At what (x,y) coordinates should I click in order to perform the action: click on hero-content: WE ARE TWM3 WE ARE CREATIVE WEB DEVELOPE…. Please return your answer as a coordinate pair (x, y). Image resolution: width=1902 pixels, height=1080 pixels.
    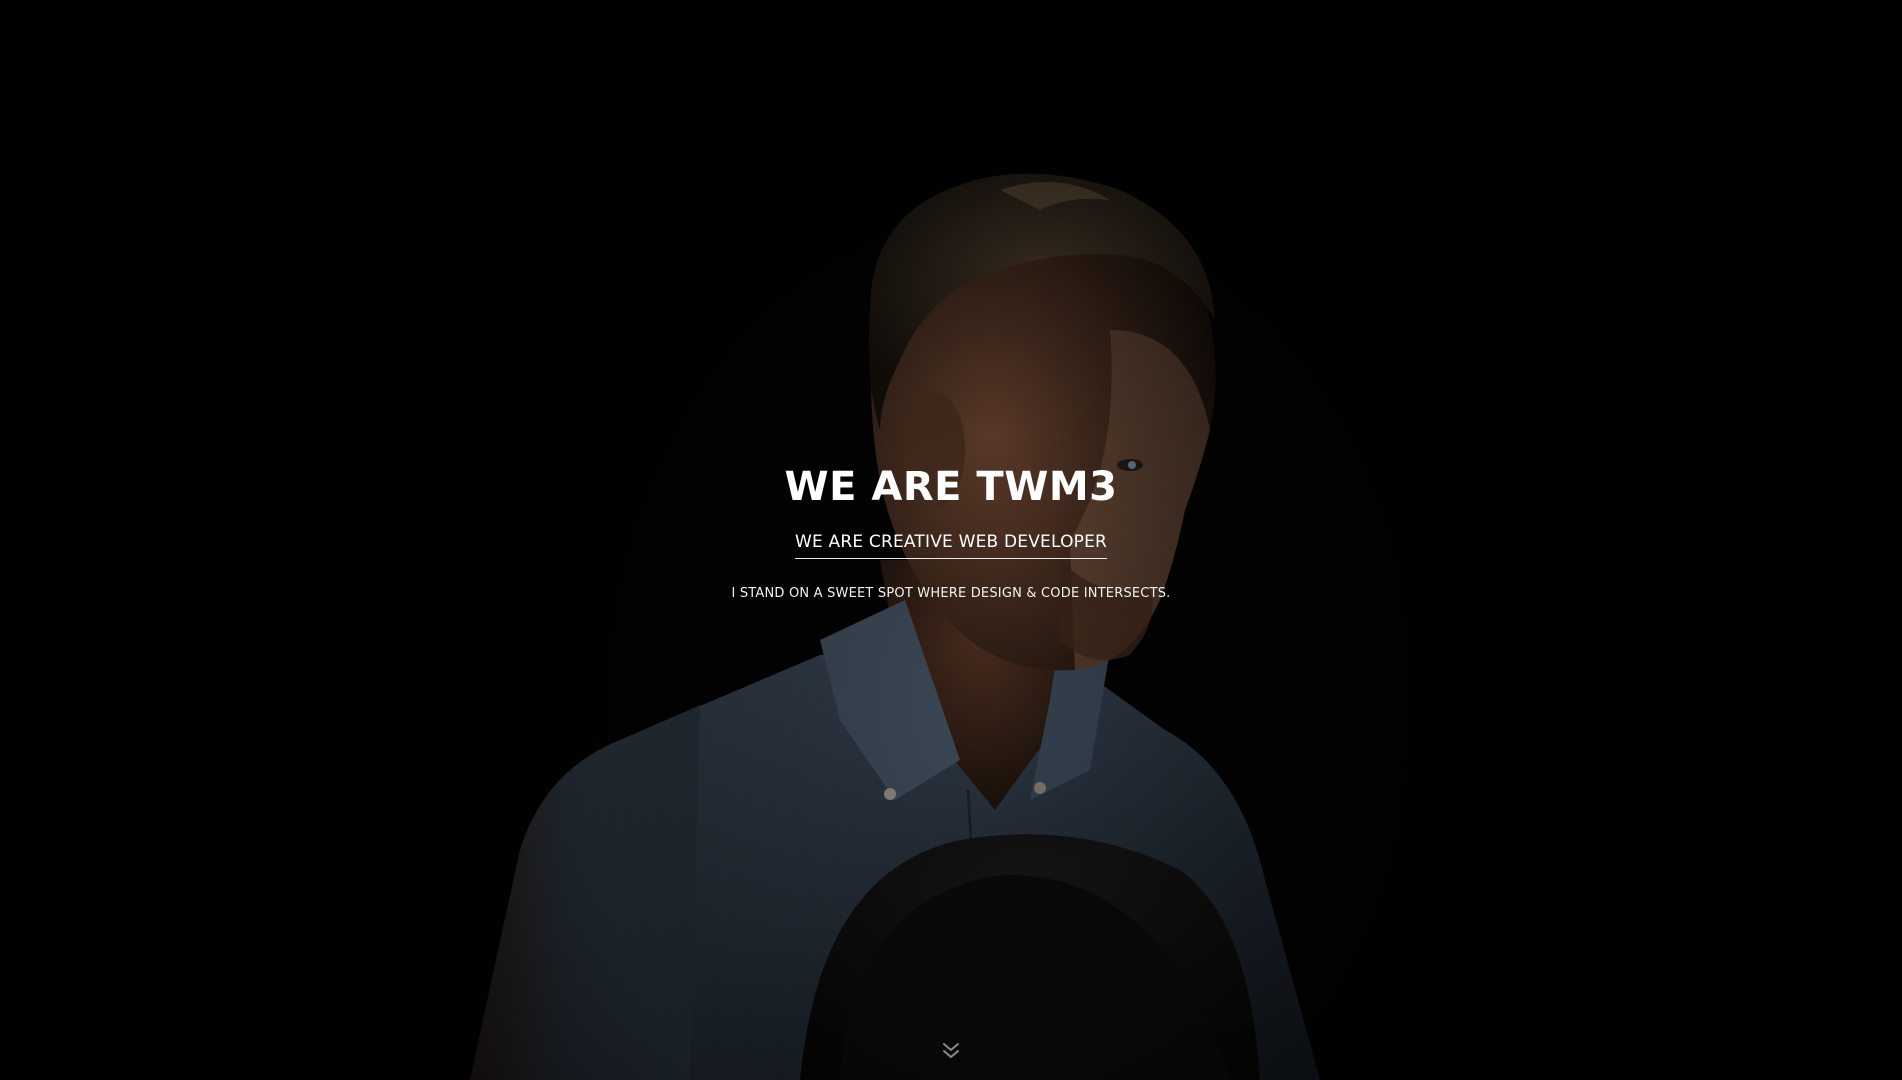
    Looking at the image, I should click on (951, 532).